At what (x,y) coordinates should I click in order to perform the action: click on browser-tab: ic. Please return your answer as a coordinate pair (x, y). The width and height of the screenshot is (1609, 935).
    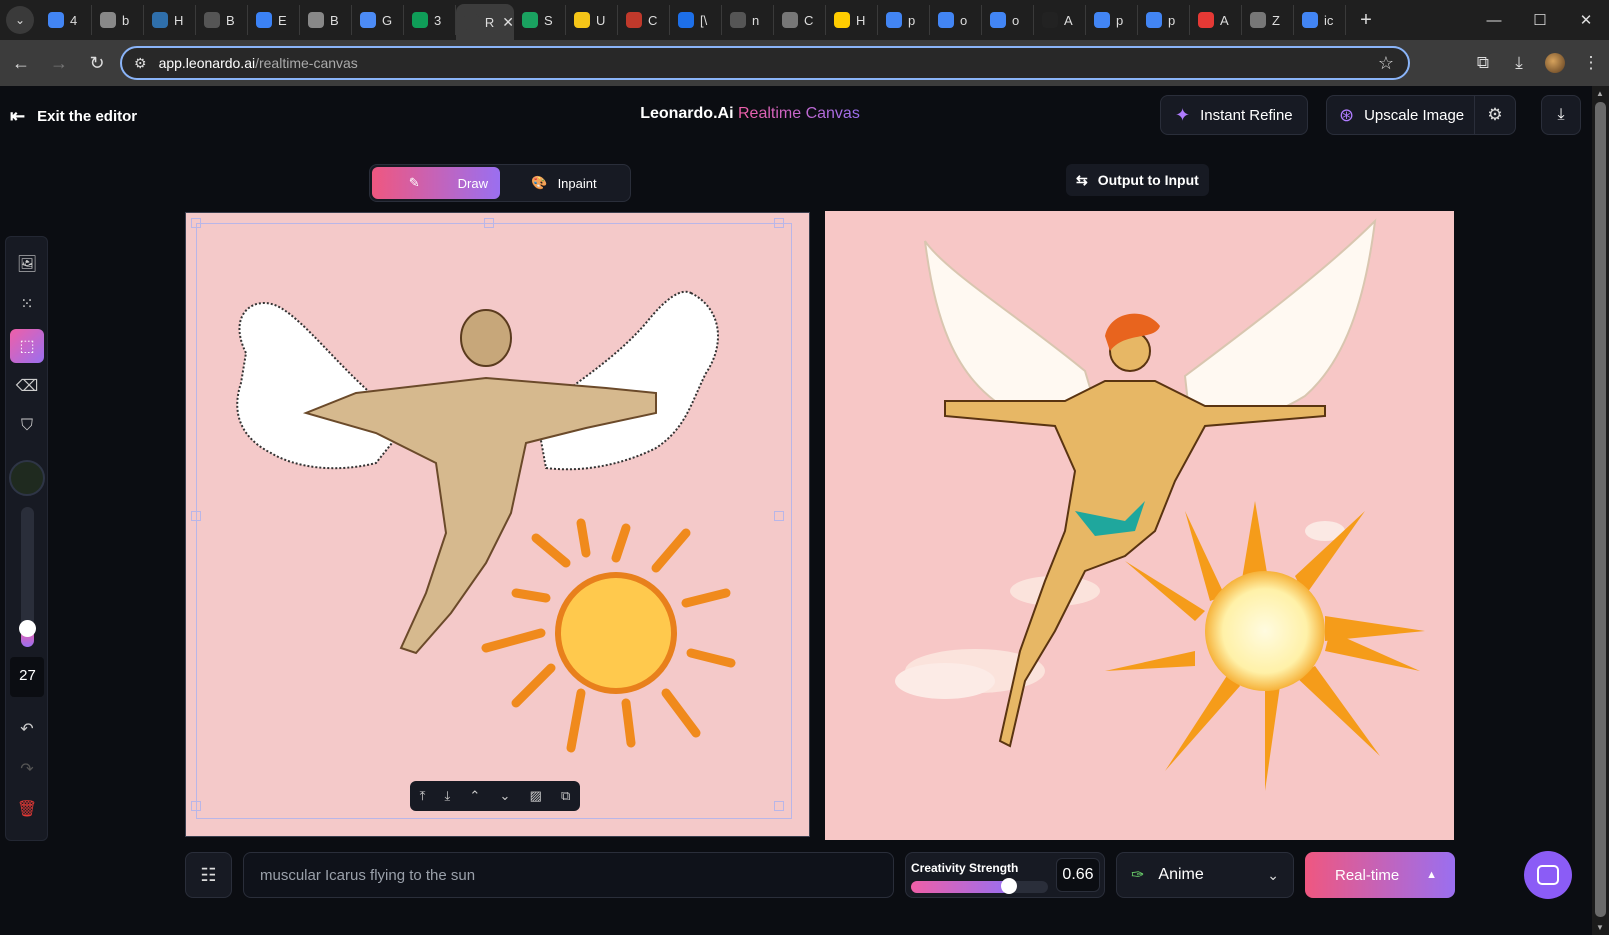
    Looking at the image, I should click on (1320, 20).